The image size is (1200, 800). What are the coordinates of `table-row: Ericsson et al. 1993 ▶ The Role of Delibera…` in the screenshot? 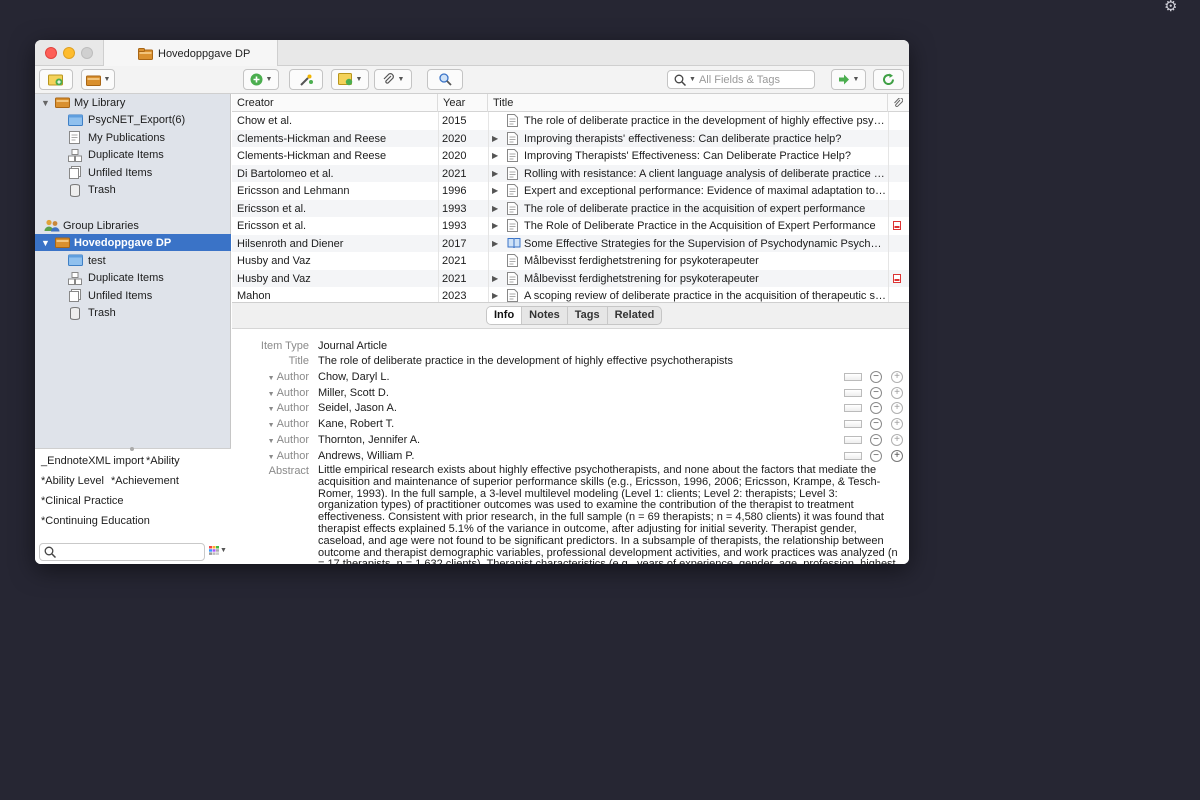 It's located at (570, 226).